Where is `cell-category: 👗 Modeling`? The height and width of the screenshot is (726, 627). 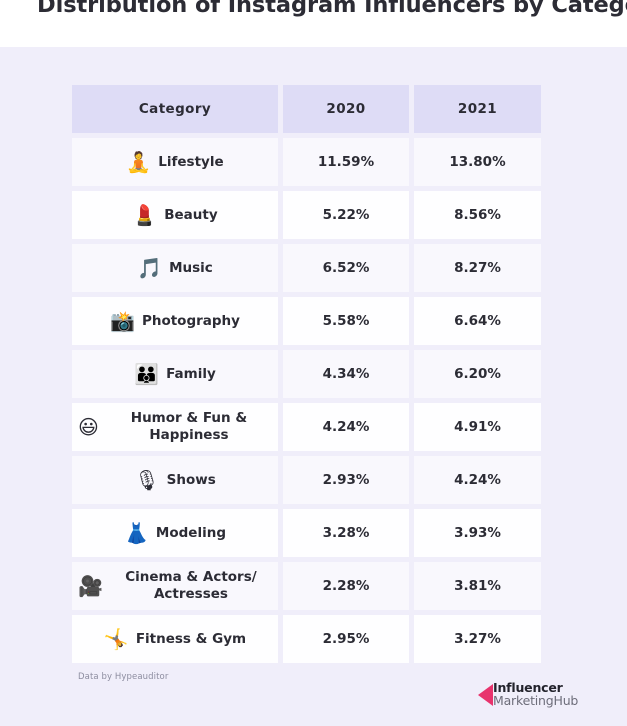
cell-category: 👗 Modeling is located at coordinates (175, 533).